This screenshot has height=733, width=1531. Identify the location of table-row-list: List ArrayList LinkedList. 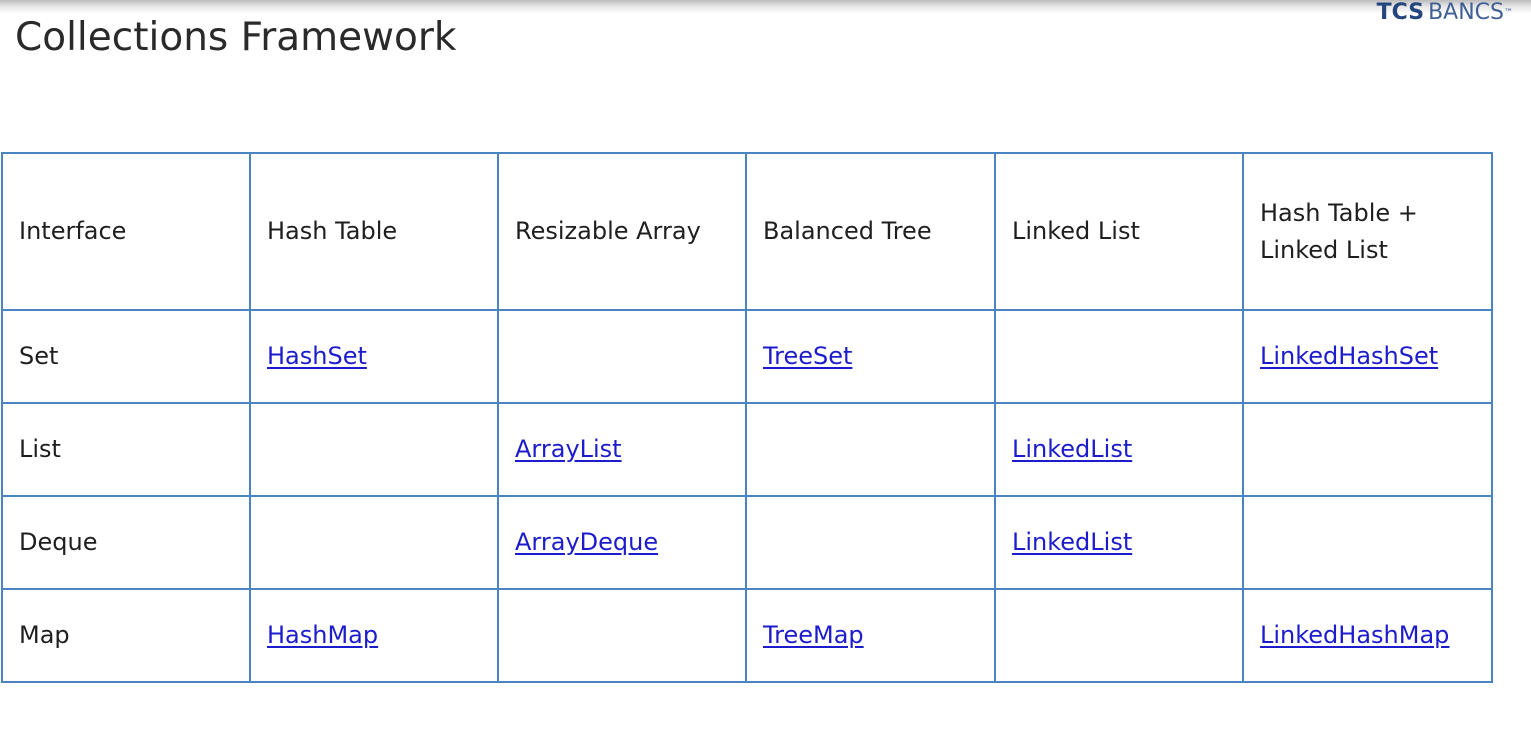
(747, 449).